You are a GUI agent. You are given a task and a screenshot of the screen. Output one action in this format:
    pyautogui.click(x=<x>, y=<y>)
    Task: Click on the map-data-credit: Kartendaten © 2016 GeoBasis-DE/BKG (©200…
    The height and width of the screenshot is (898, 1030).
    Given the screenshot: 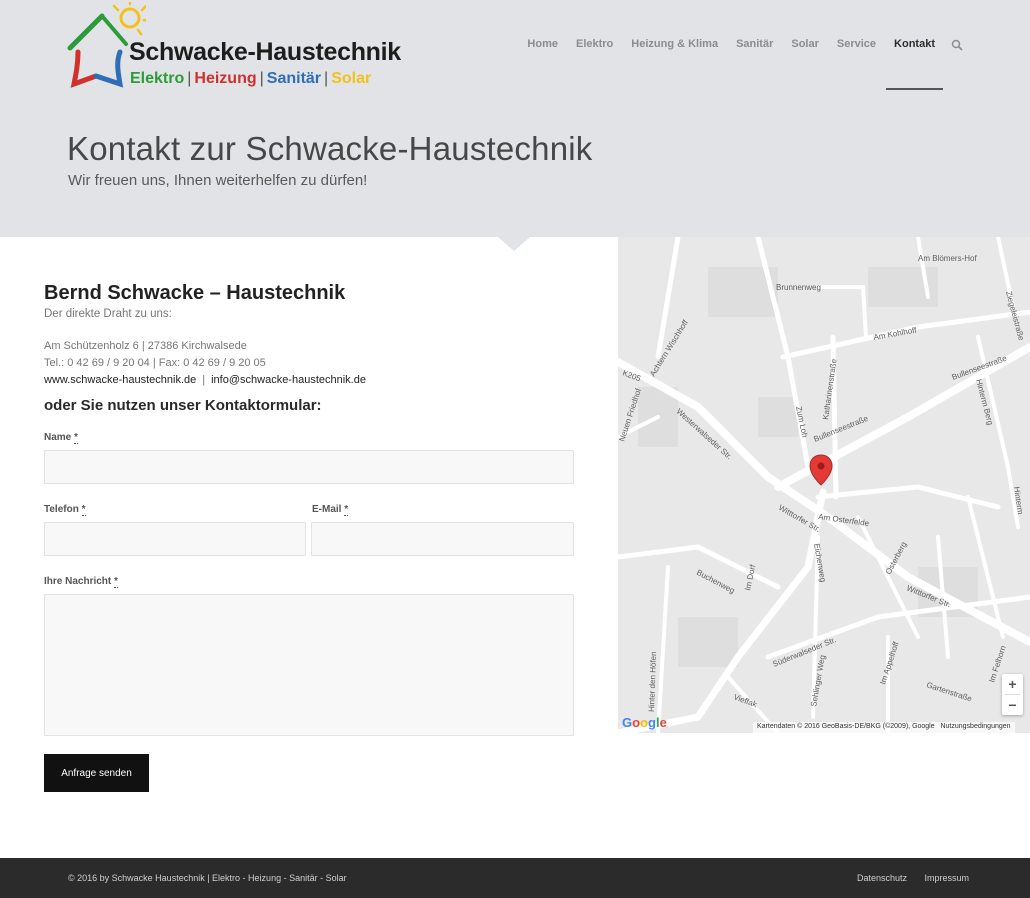 What is the action you would take?
    pyautogui.click(x=846, y=726)
    